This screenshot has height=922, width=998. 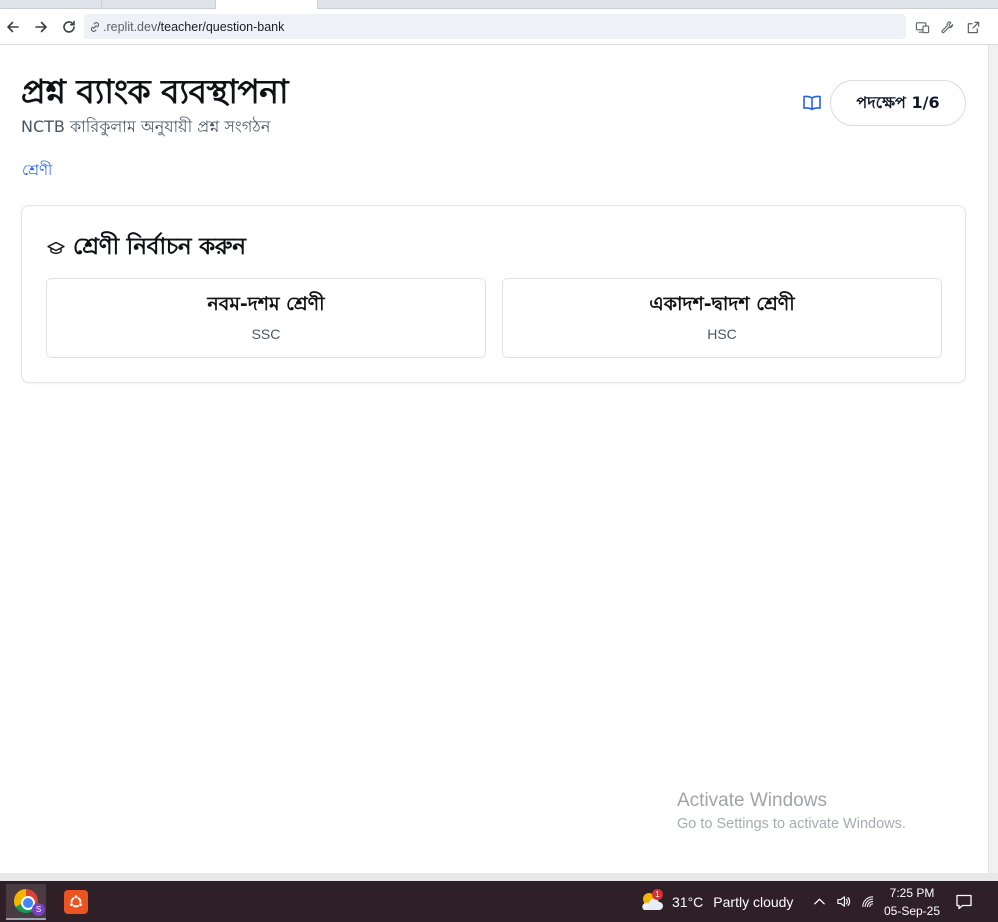 I want to click on reload-icon, so click(x=69, y=27).